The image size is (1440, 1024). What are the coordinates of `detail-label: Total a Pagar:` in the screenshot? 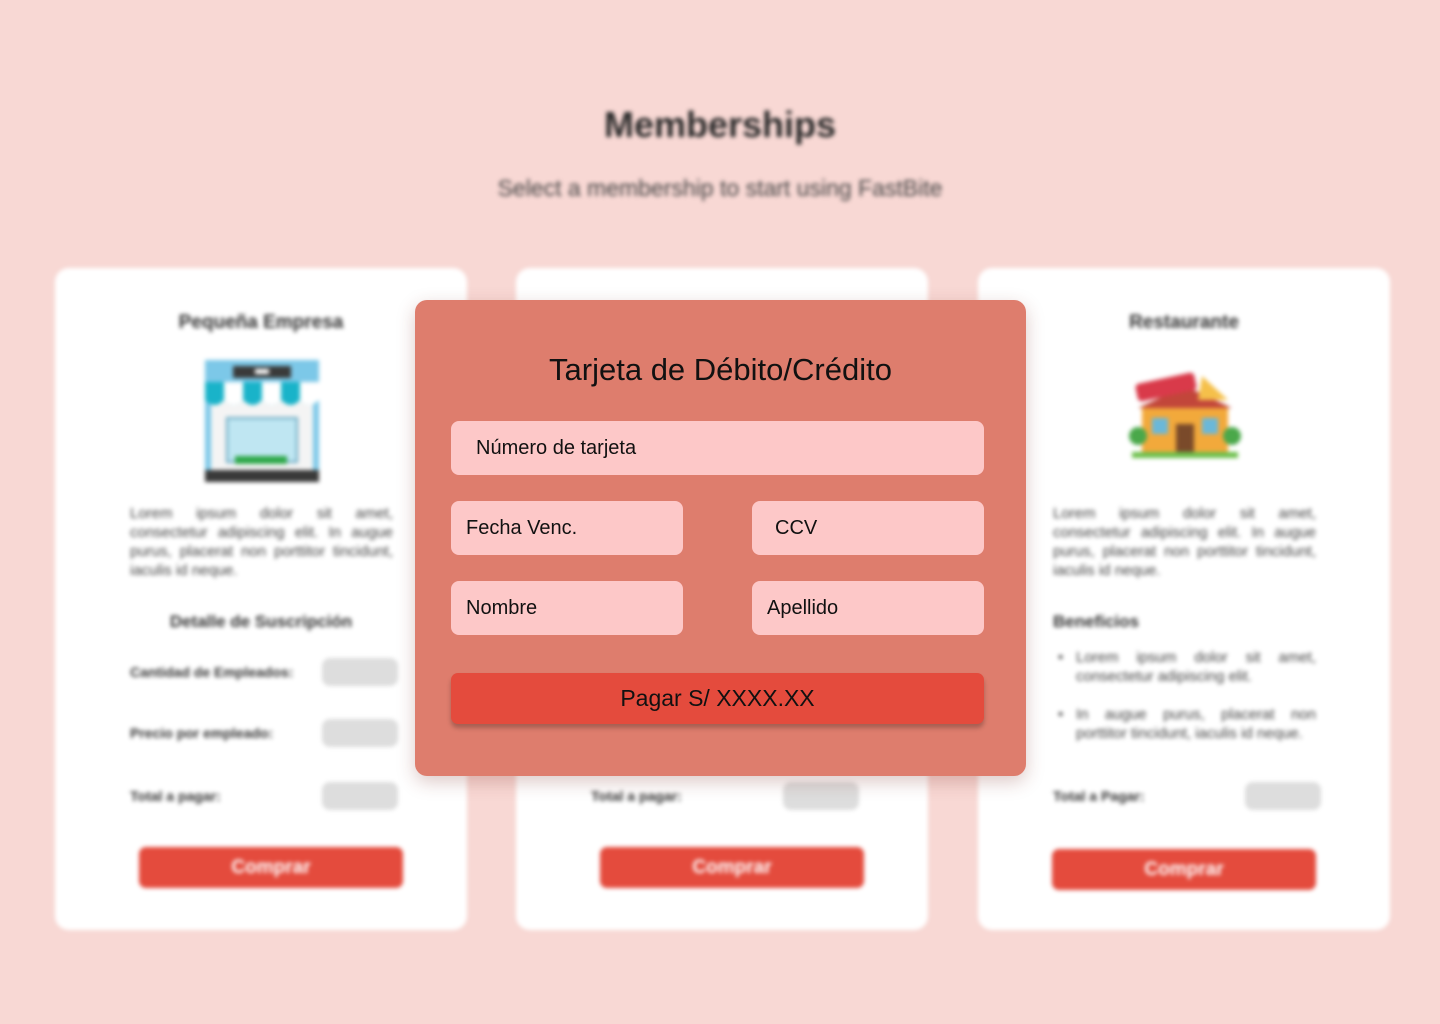 It's located at (1099, 796).